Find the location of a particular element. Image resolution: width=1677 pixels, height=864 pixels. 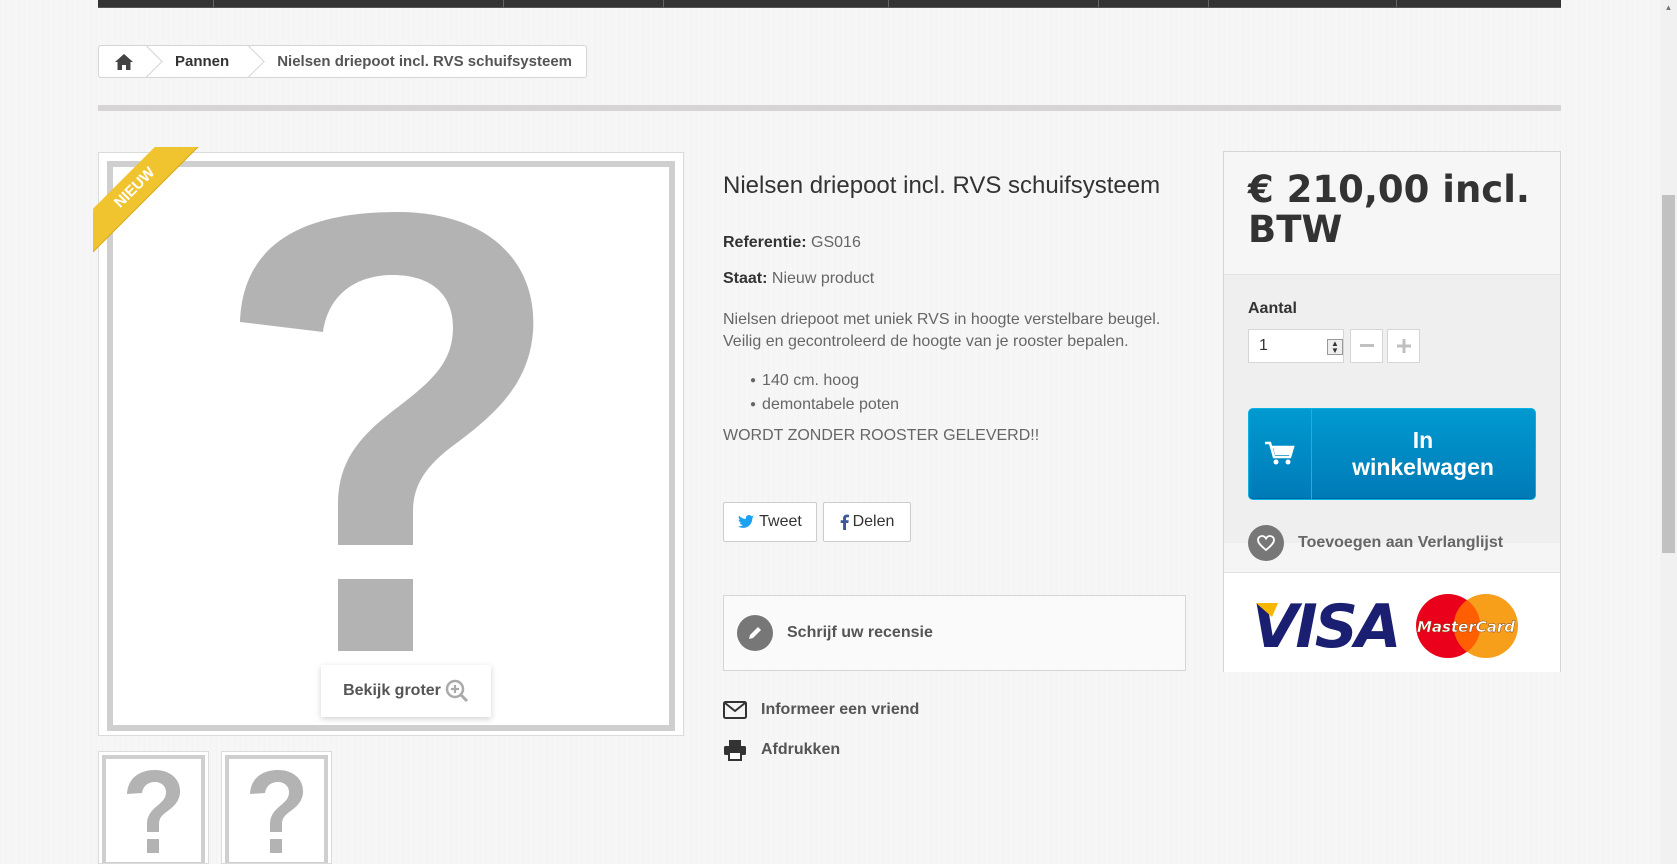

breadcrumb-home is located at coordinates (124, 61).